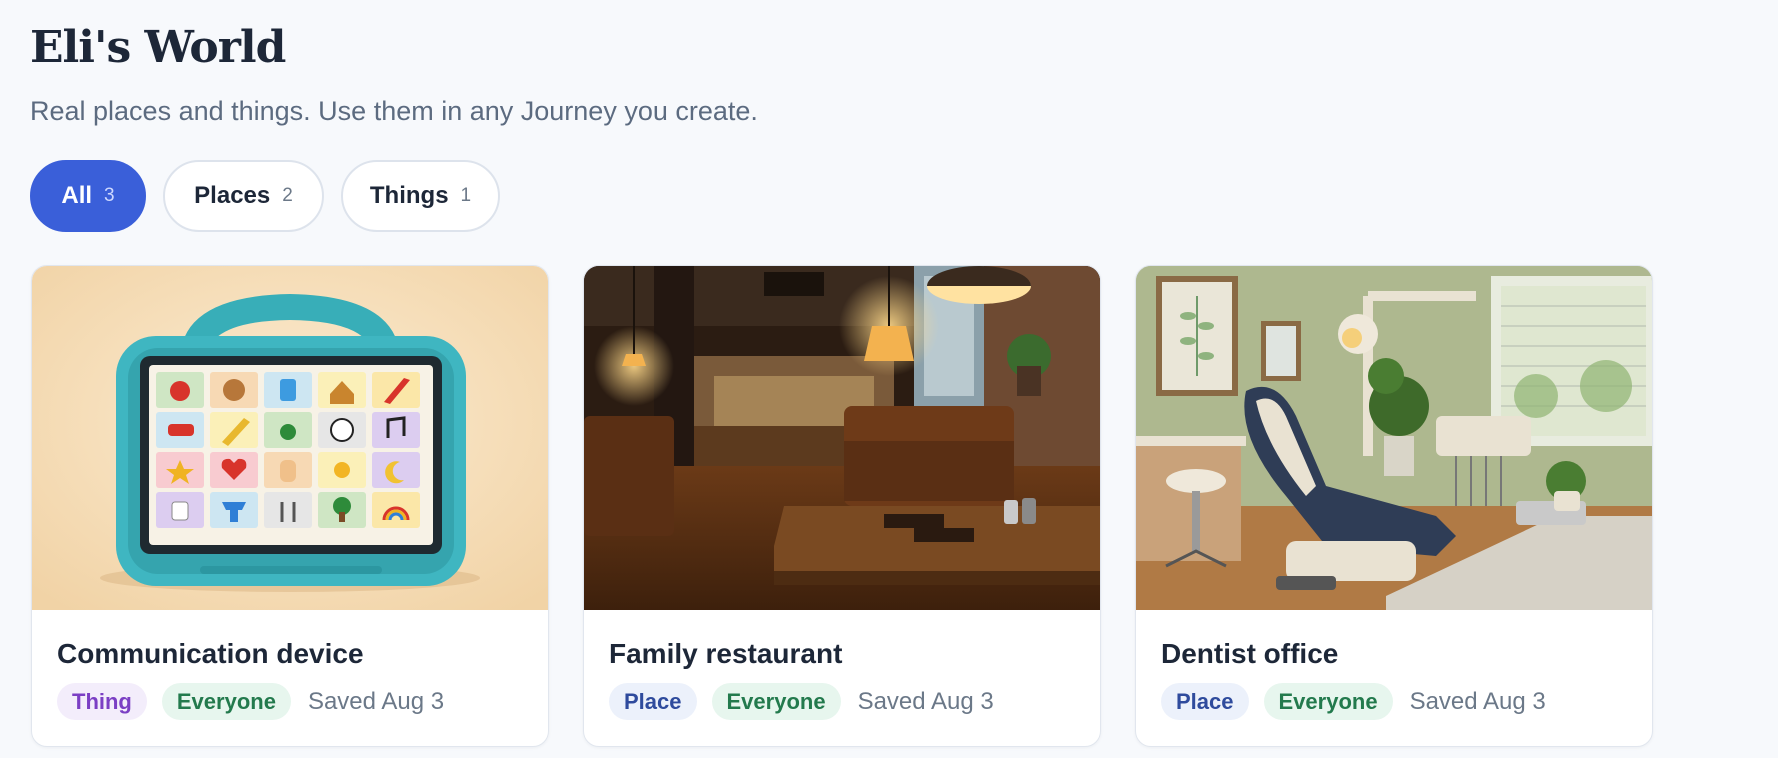 The image size is (1778, 758). What do you see at coordinates (109, 195) in the screenshot?
I see `filter-all-count: 3` at bounding box center [109, 195].